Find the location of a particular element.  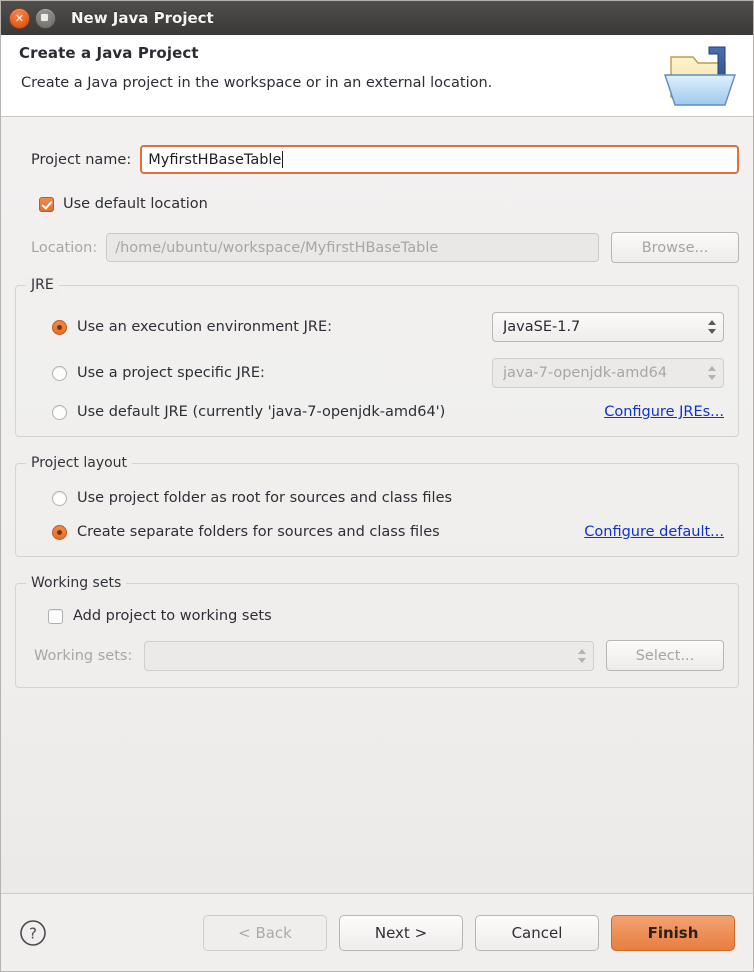

use-default-location-row: Use default location is located at coordinates (377, 204).